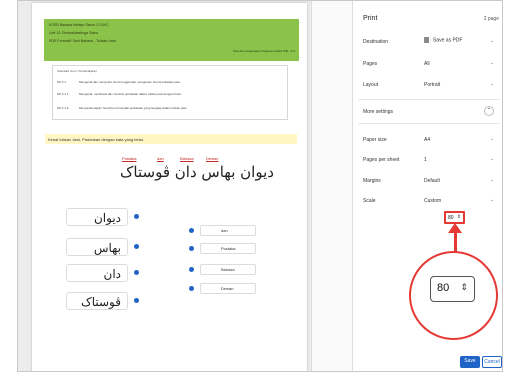 This screenshot has height=372, width=507. Describe the element at coordinates (452, 289) in the screenshot. I see `zoomed-scale-input: 80 ⇕` at that location.